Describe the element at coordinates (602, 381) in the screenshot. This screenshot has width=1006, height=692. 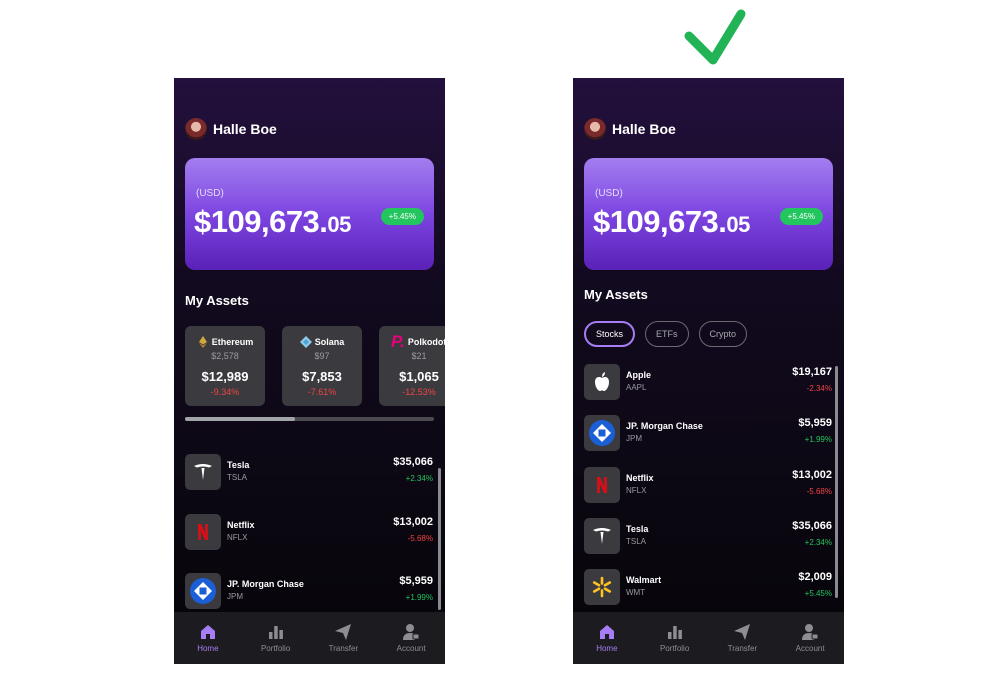
I see `apple-logo` at that location.